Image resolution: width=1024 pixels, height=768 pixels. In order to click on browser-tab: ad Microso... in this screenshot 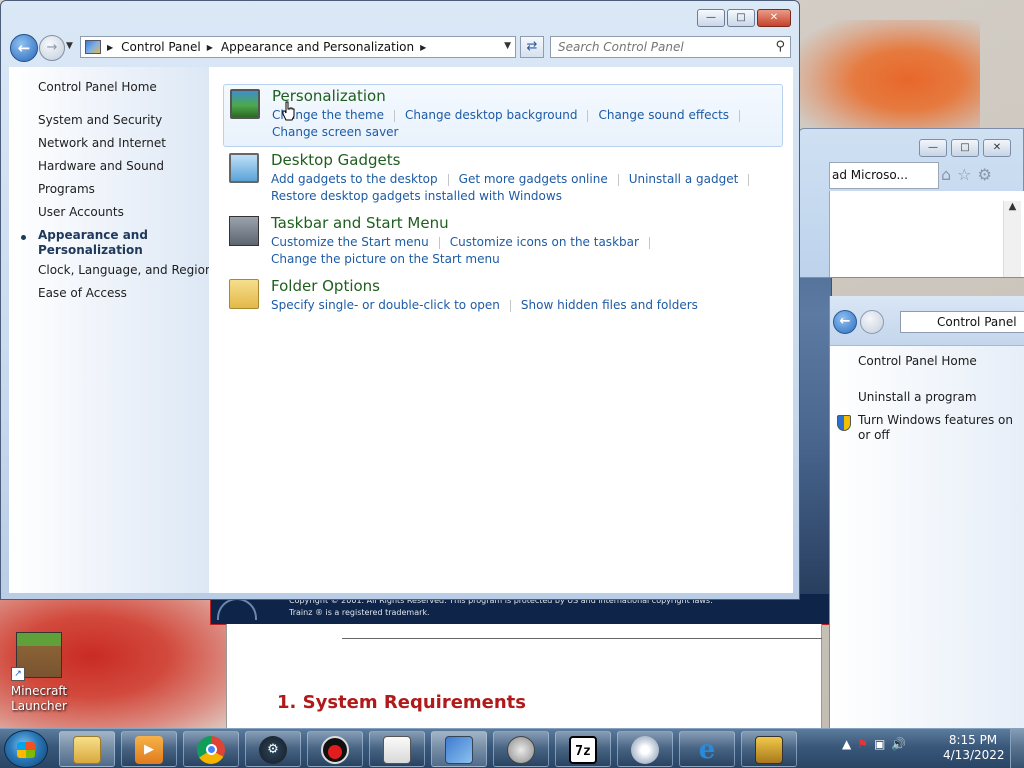, I will do `click(884, 175)`.